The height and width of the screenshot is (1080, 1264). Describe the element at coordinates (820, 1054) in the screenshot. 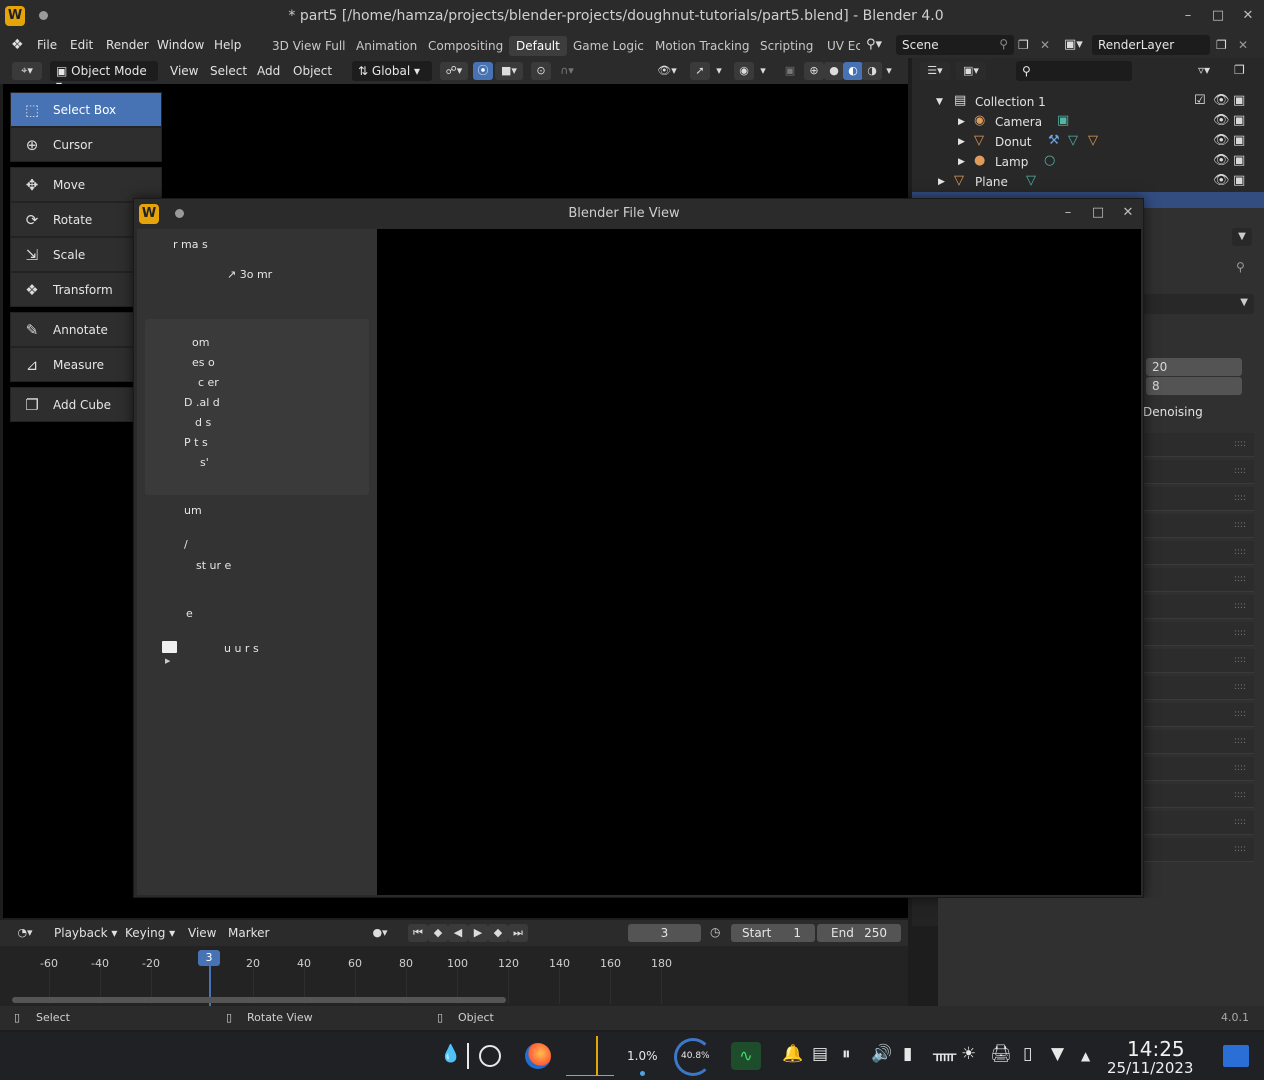

I see `clipboard-icon: ▤` at that location.